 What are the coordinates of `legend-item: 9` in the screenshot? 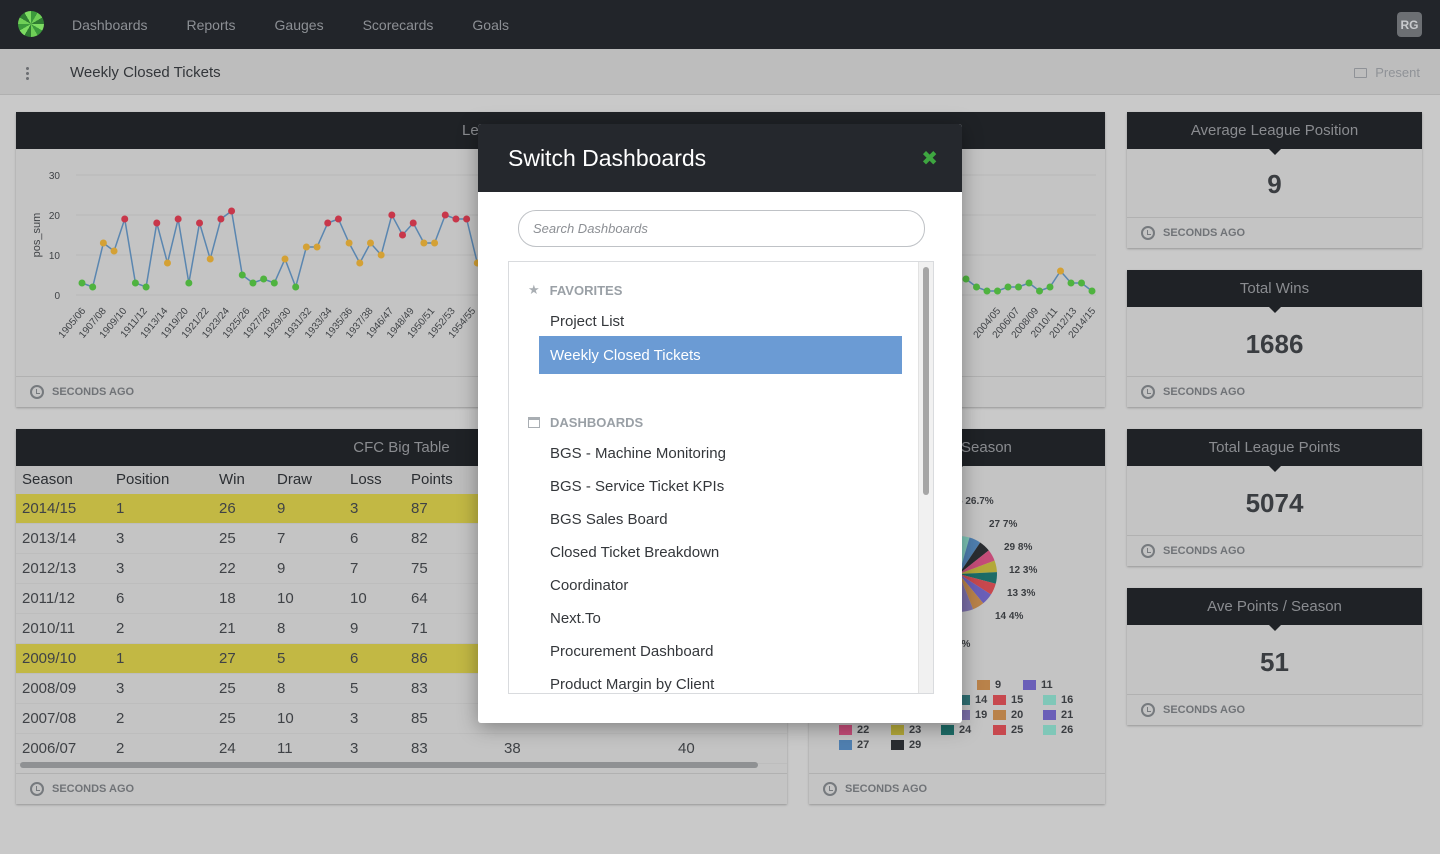 It's located at (989, 685).